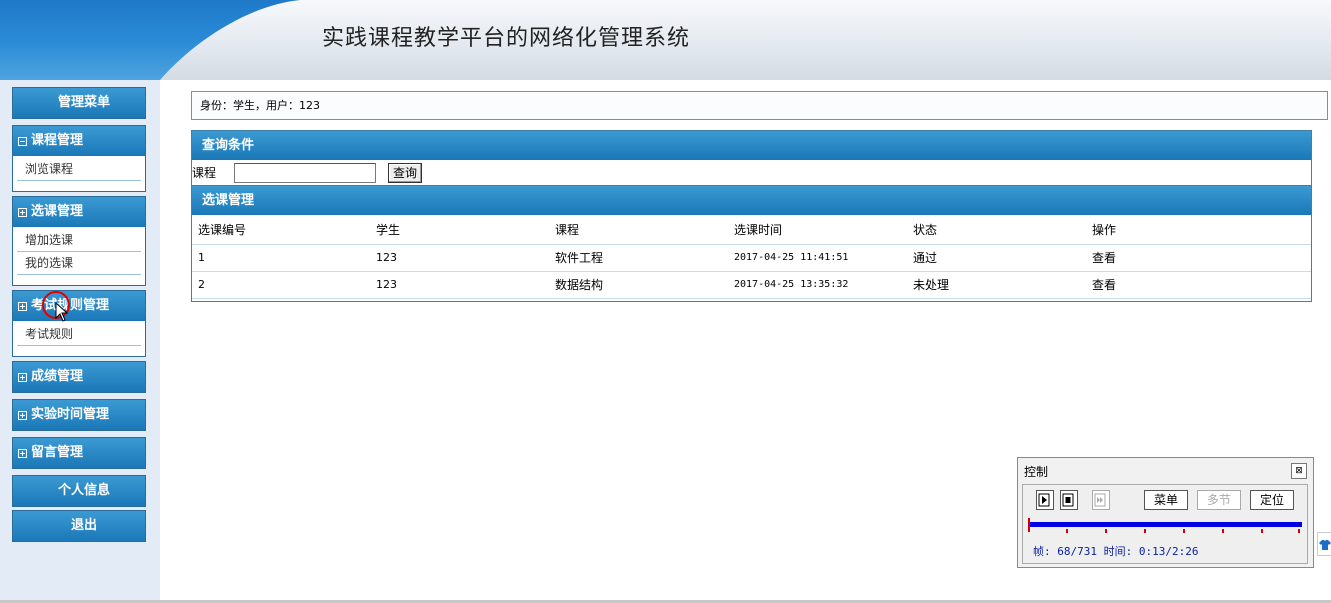 The image size is (1331, 603). I want to click on sidebar-group-exam-rules: 考试规则管理 考试规则, so click(79, 323).